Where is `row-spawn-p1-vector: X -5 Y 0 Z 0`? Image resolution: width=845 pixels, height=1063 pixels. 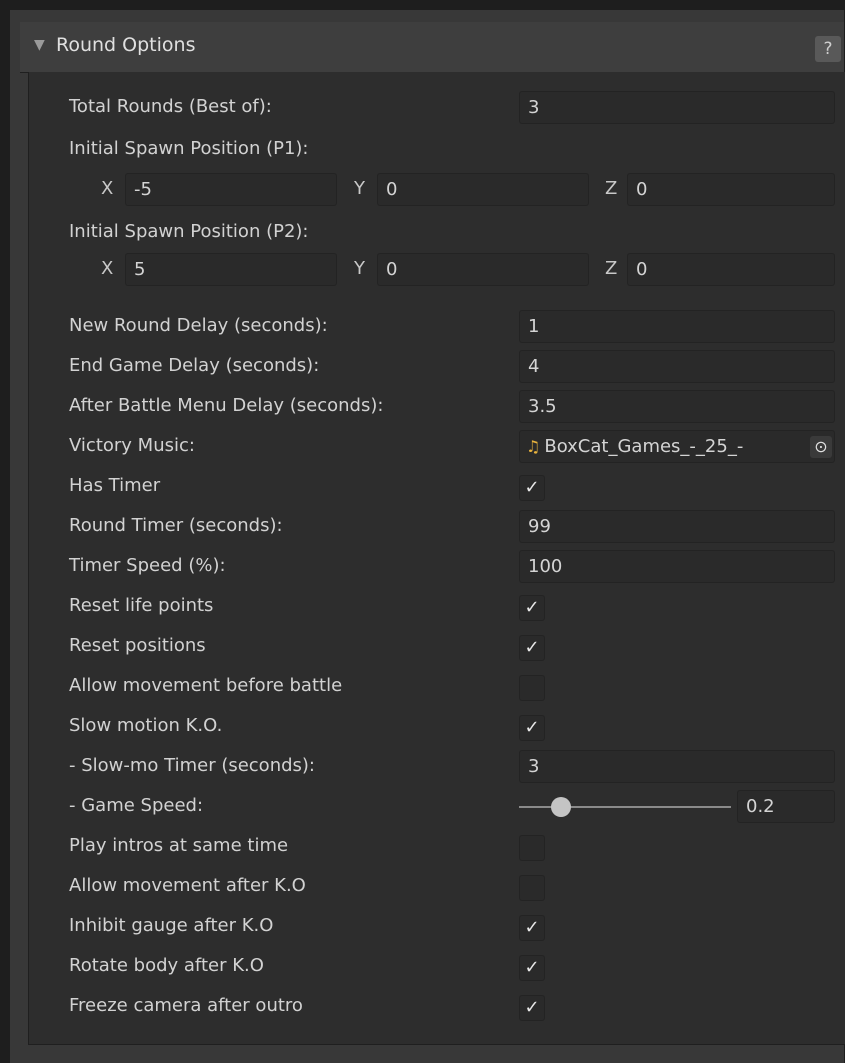 row-spawn-p1-vector: X -5 Y 0 Z 0 is located at coordinates (437, 190).